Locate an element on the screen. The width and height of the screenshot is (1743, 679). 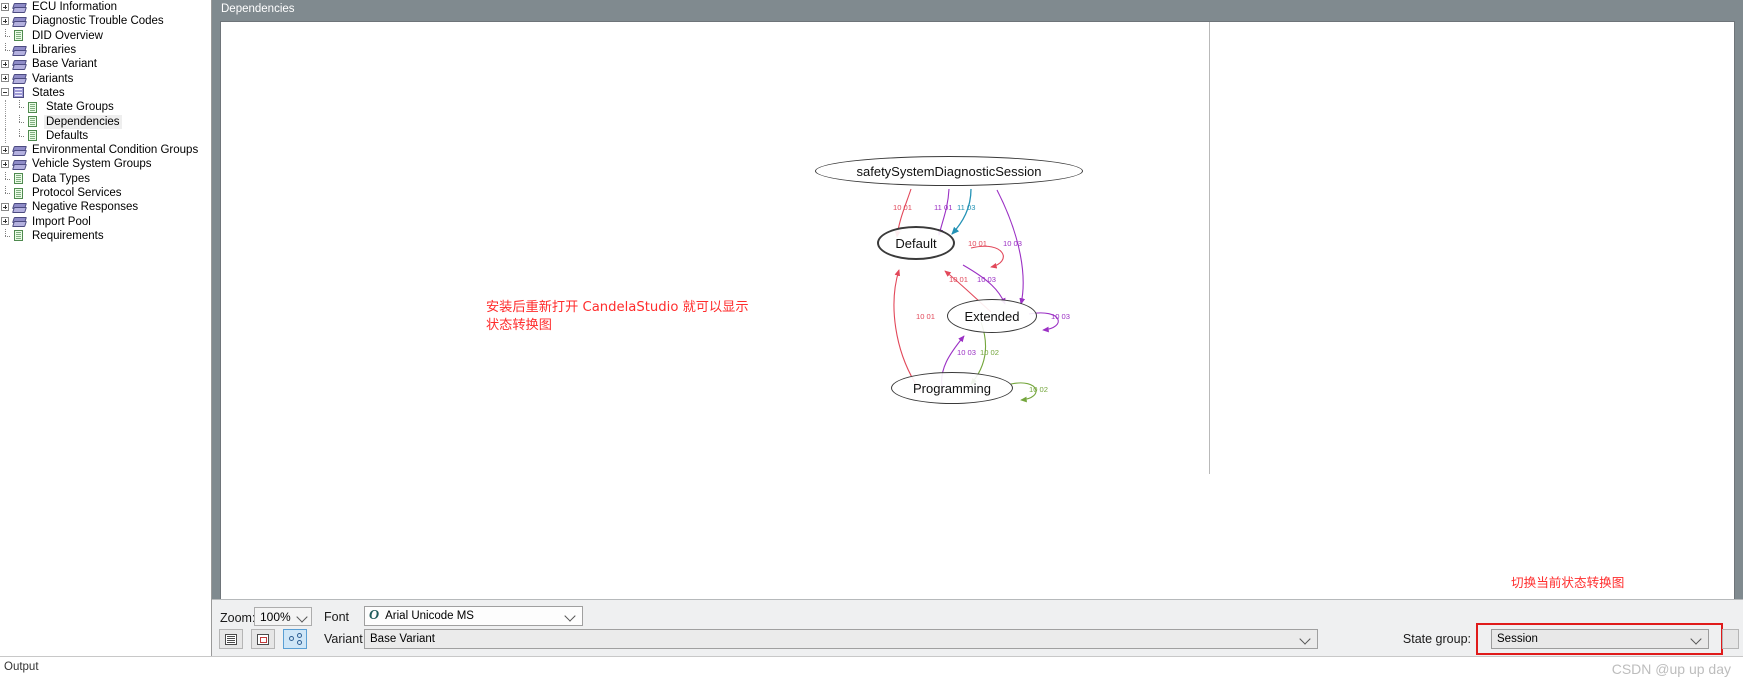
sidebar-item-base-variant: Base Variant is located at coordinates (105, 64).